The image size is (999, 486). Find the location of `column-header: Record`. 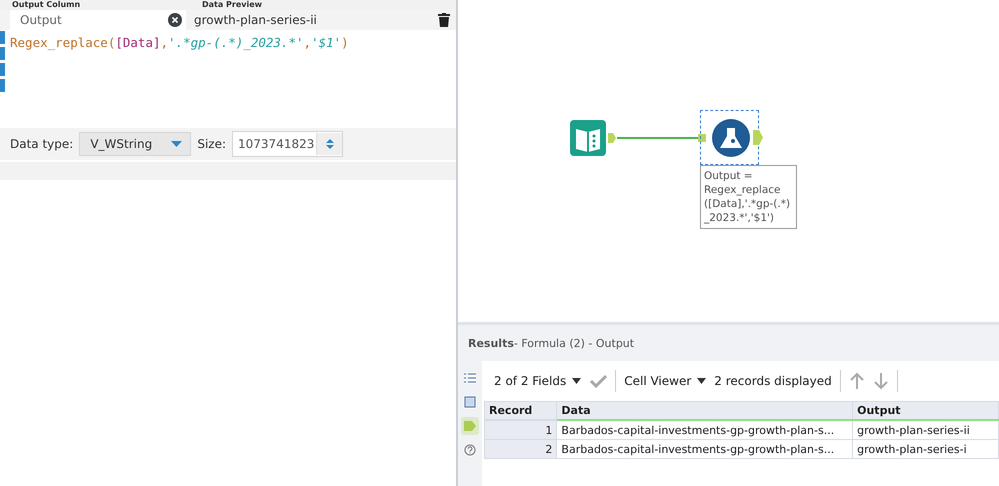

column-header: Record is located at coordinates (520, 411).